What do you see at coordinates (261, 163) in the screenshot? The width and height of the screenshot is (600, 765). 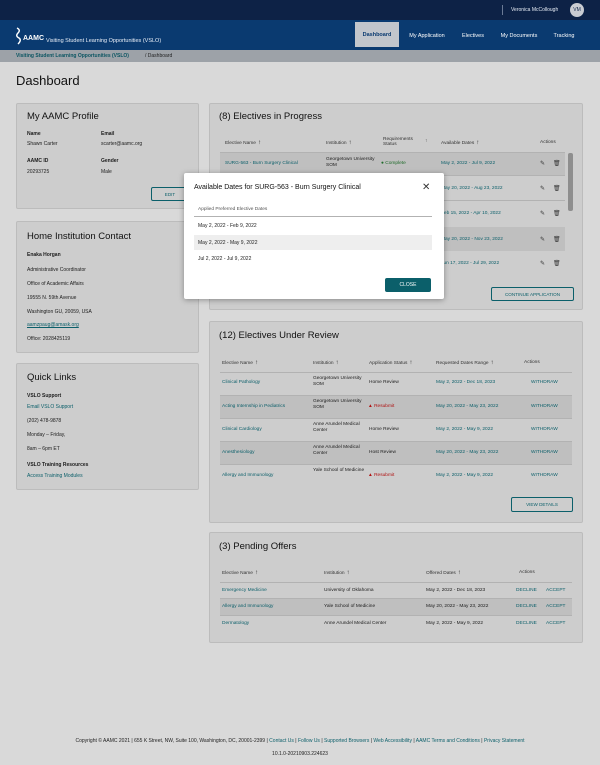 I see `elective-link: SURG-563 - Burn Surgery Clinical` at bounding box center [261, 163].